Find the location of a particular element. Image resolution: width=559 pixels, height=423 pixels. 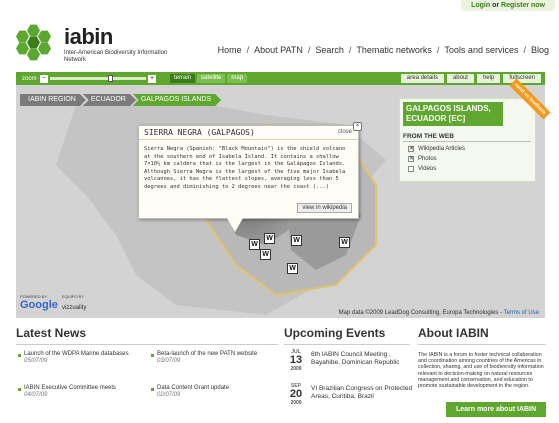

news-item: Data Content Grant update 02/07/09 is located at coordinates (217, 392).